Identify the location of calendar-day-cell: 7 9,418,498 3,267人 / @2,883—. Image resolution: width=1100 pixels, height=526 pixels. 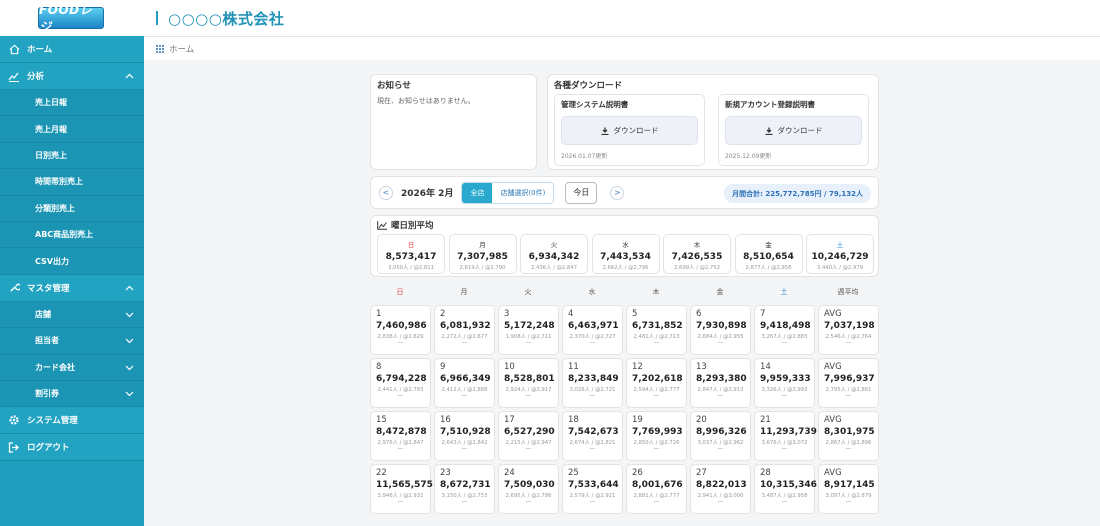
(784, 330).